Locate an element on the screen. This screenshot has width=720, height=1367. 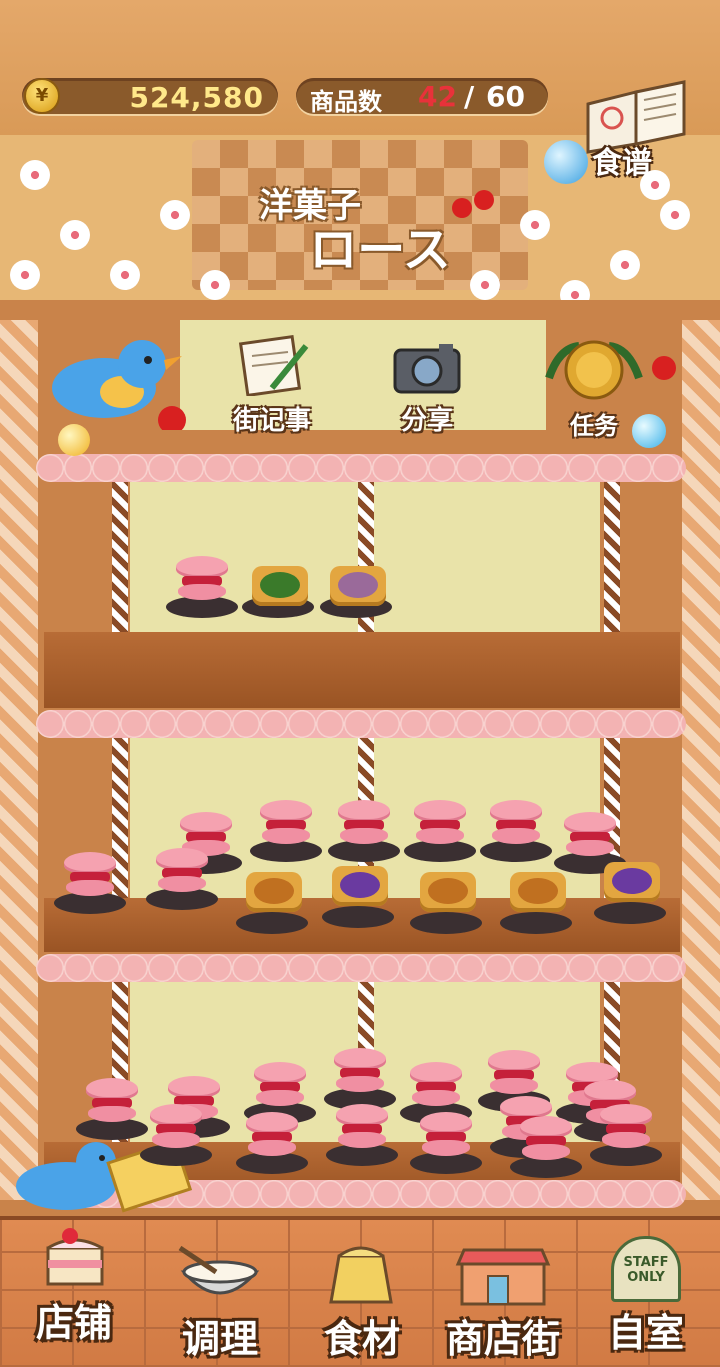
money-display: ¥ 524,580 is located at coordinates (150, 96).